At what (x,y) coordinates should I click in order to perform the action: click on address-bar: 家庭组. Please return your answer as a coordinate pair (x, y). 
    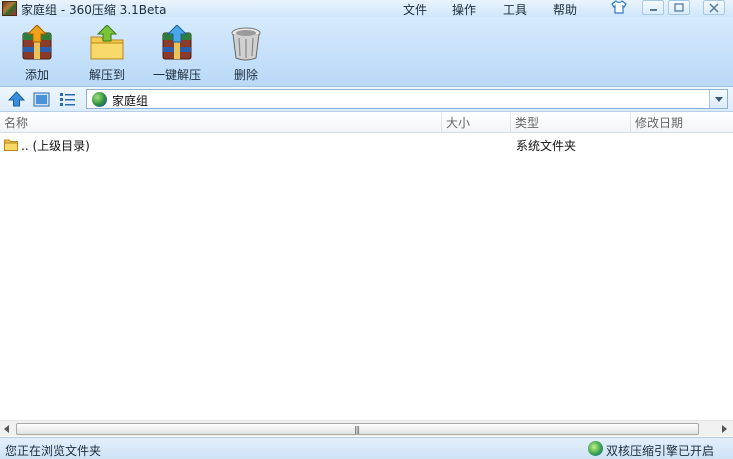
    Looking at the image, I should click on (366, 99).